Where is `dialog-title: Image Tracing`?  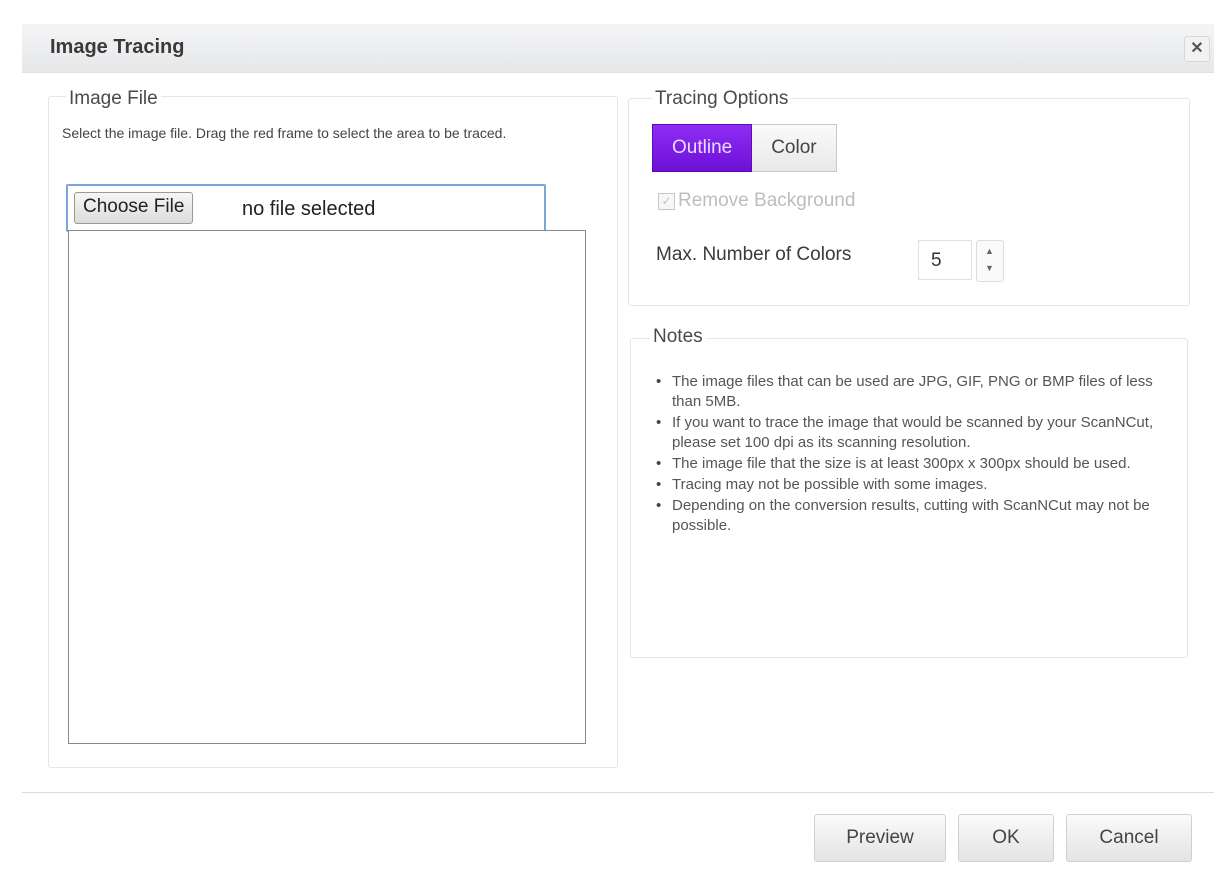 dialog-title: Image Tracing is located at coordinates (117, 47).